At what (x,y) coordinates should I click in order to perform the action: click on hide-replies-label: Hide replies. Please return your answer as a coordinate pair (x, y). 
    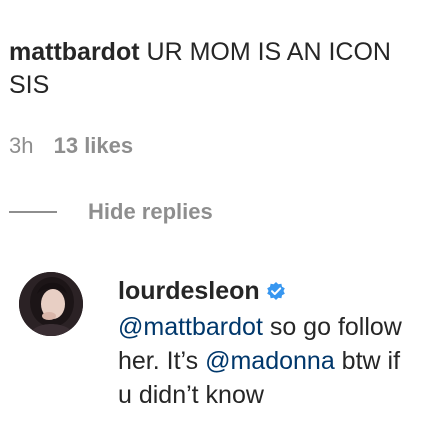
    Looking at the image, I should click on (150, 211).